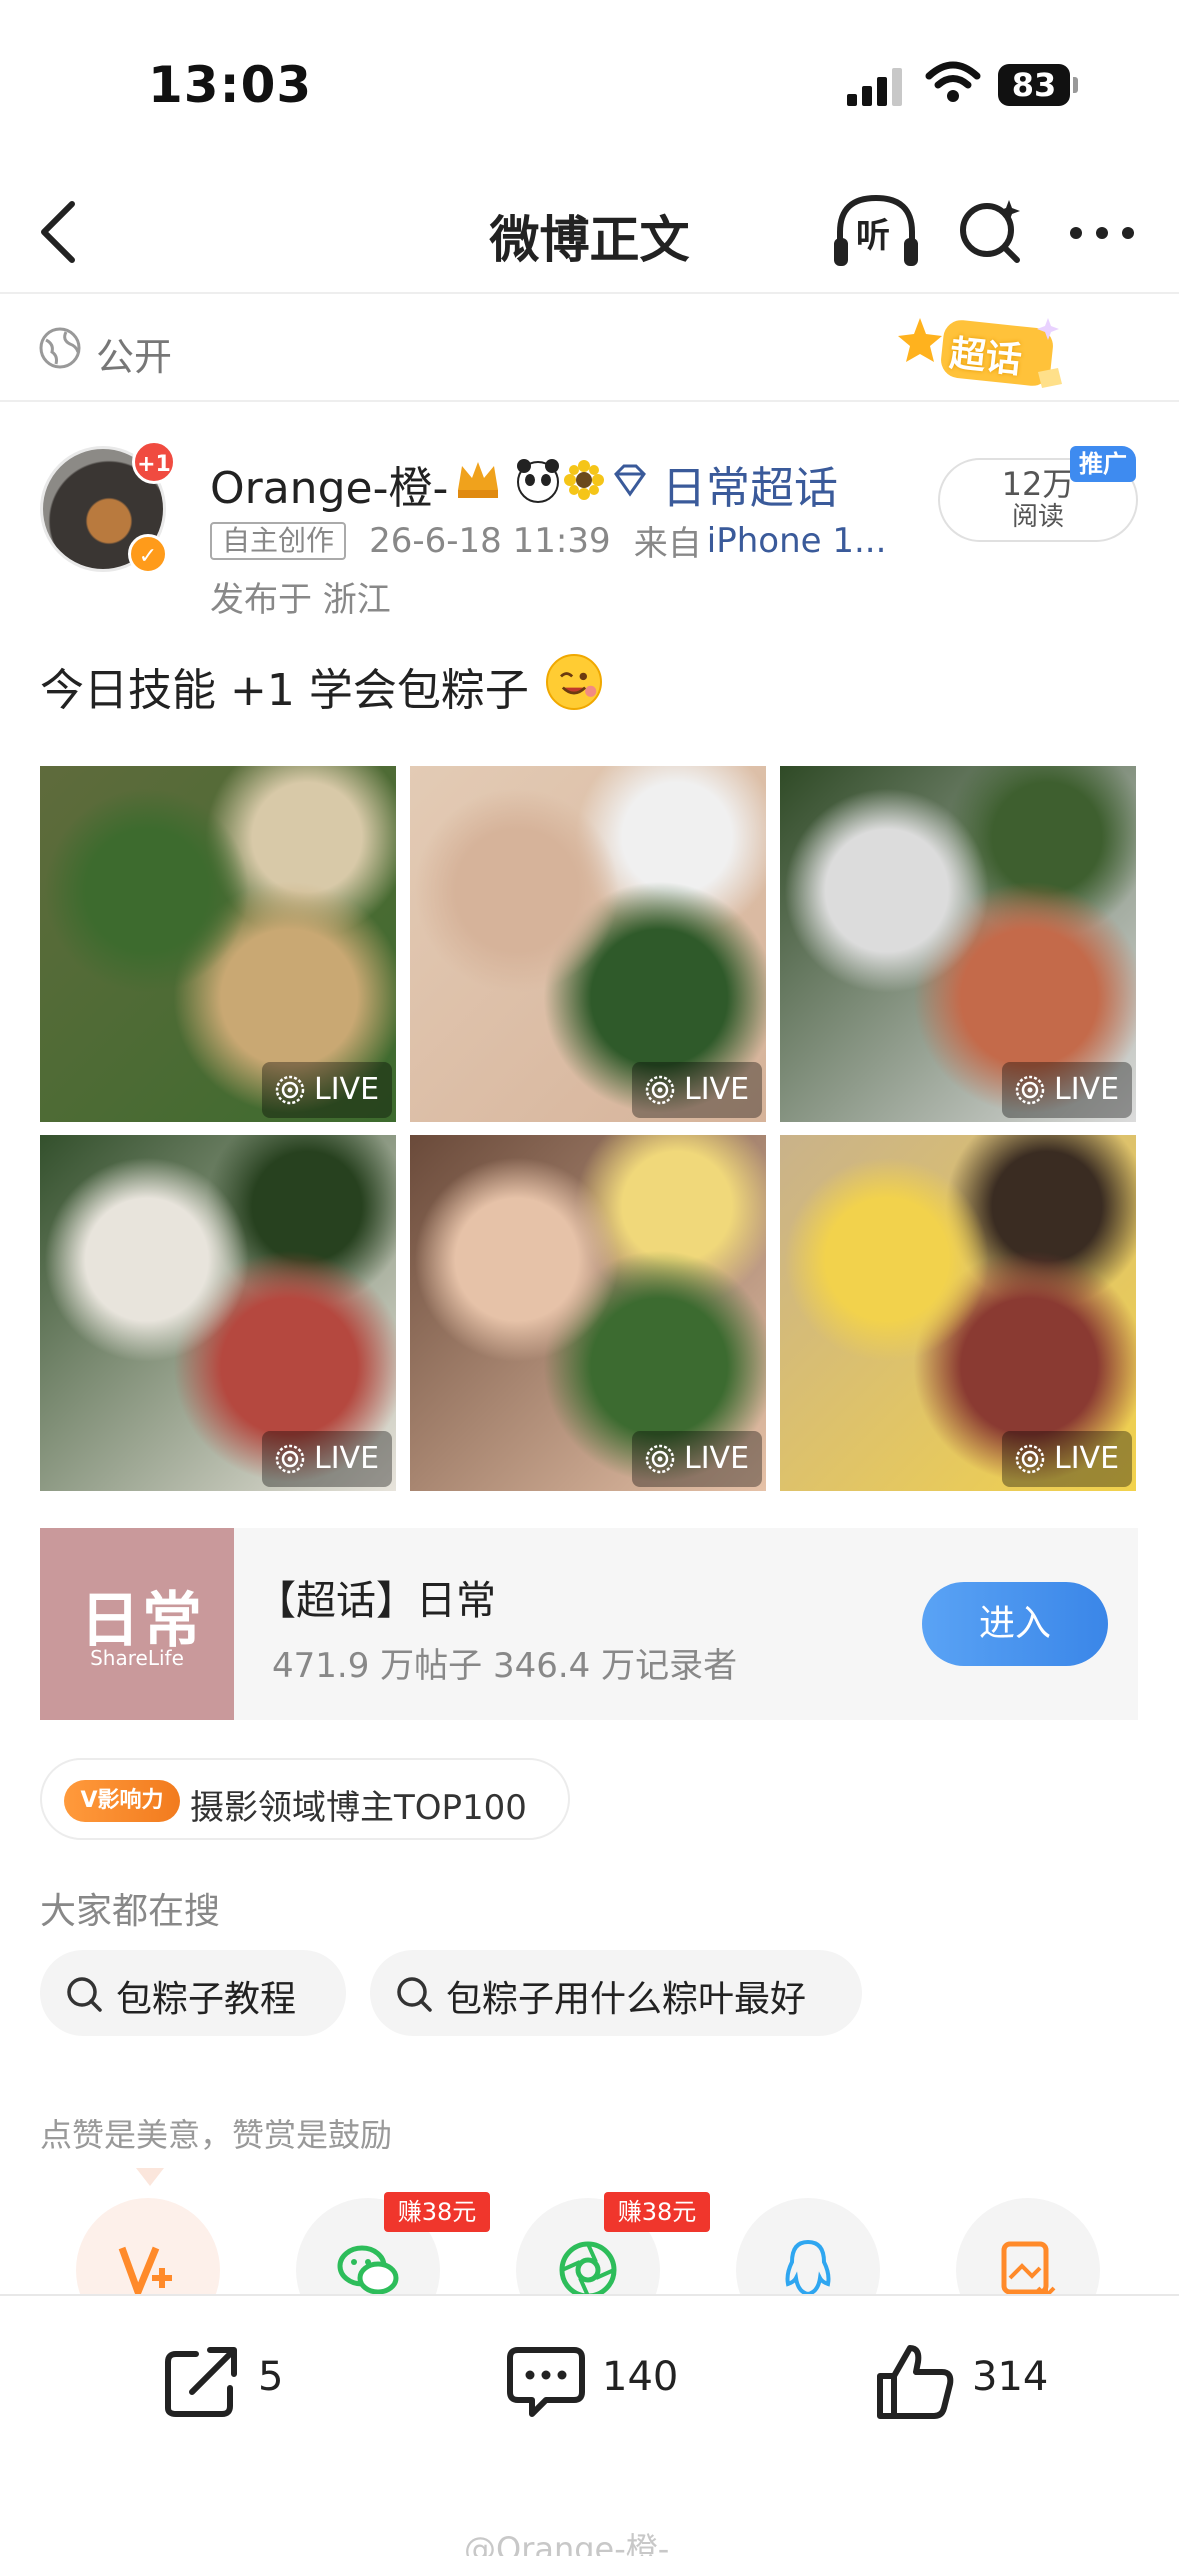  Describe the element at coordinates (588, 2270) in the screenshot. I see `moments-icon` at that location.